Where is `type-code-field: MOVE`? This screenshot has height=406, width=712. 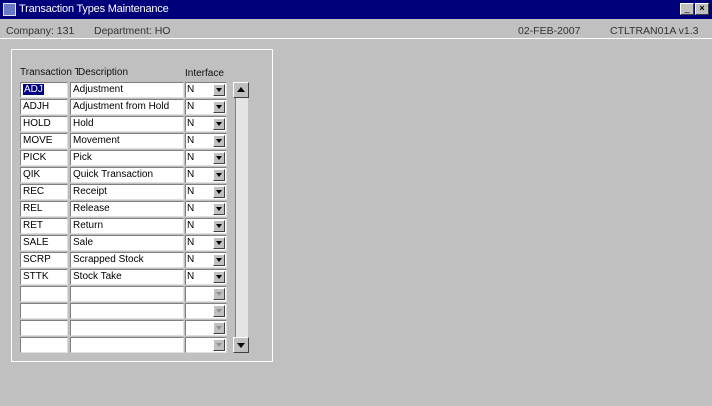 type-code-field: MOVE is located at coordinates (44, 141).